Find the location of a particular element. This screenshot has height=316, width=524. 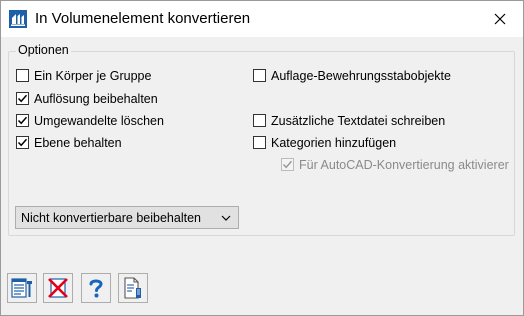

cancel-icon is located at coordinates (58, 288).